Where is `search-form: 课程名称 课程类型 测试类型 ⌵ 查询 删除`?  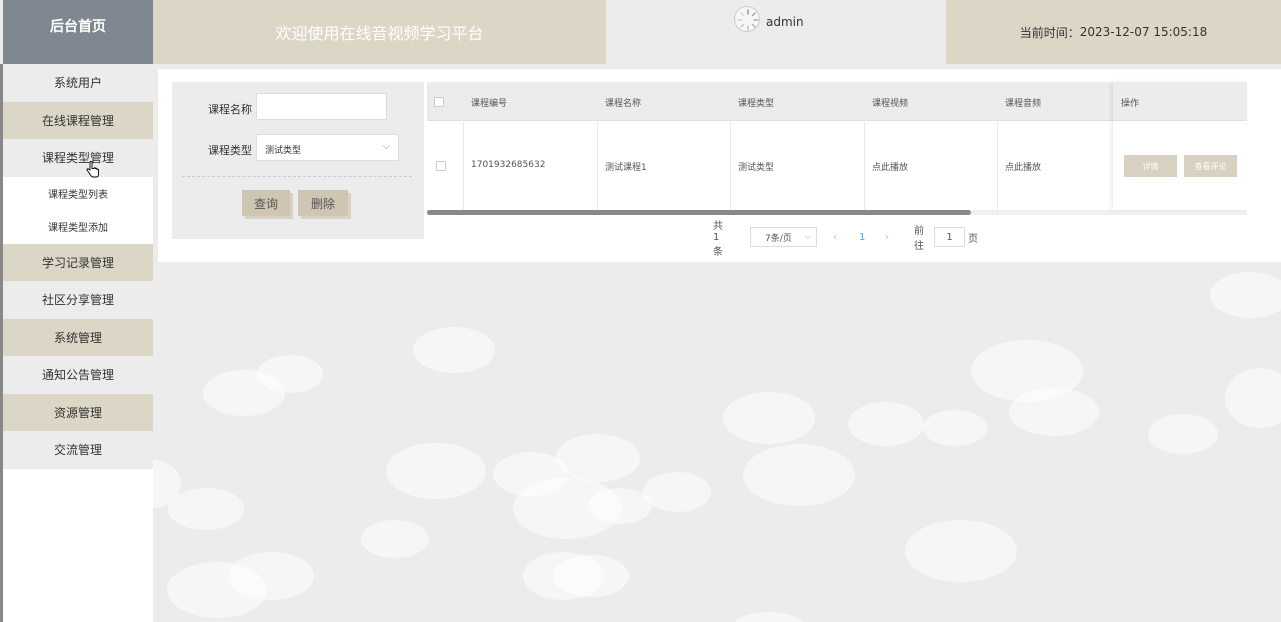
search-form: 课程名称 课程类型 测试类型 ⌵ 查询 删除 is located at coordinates (298, 160).